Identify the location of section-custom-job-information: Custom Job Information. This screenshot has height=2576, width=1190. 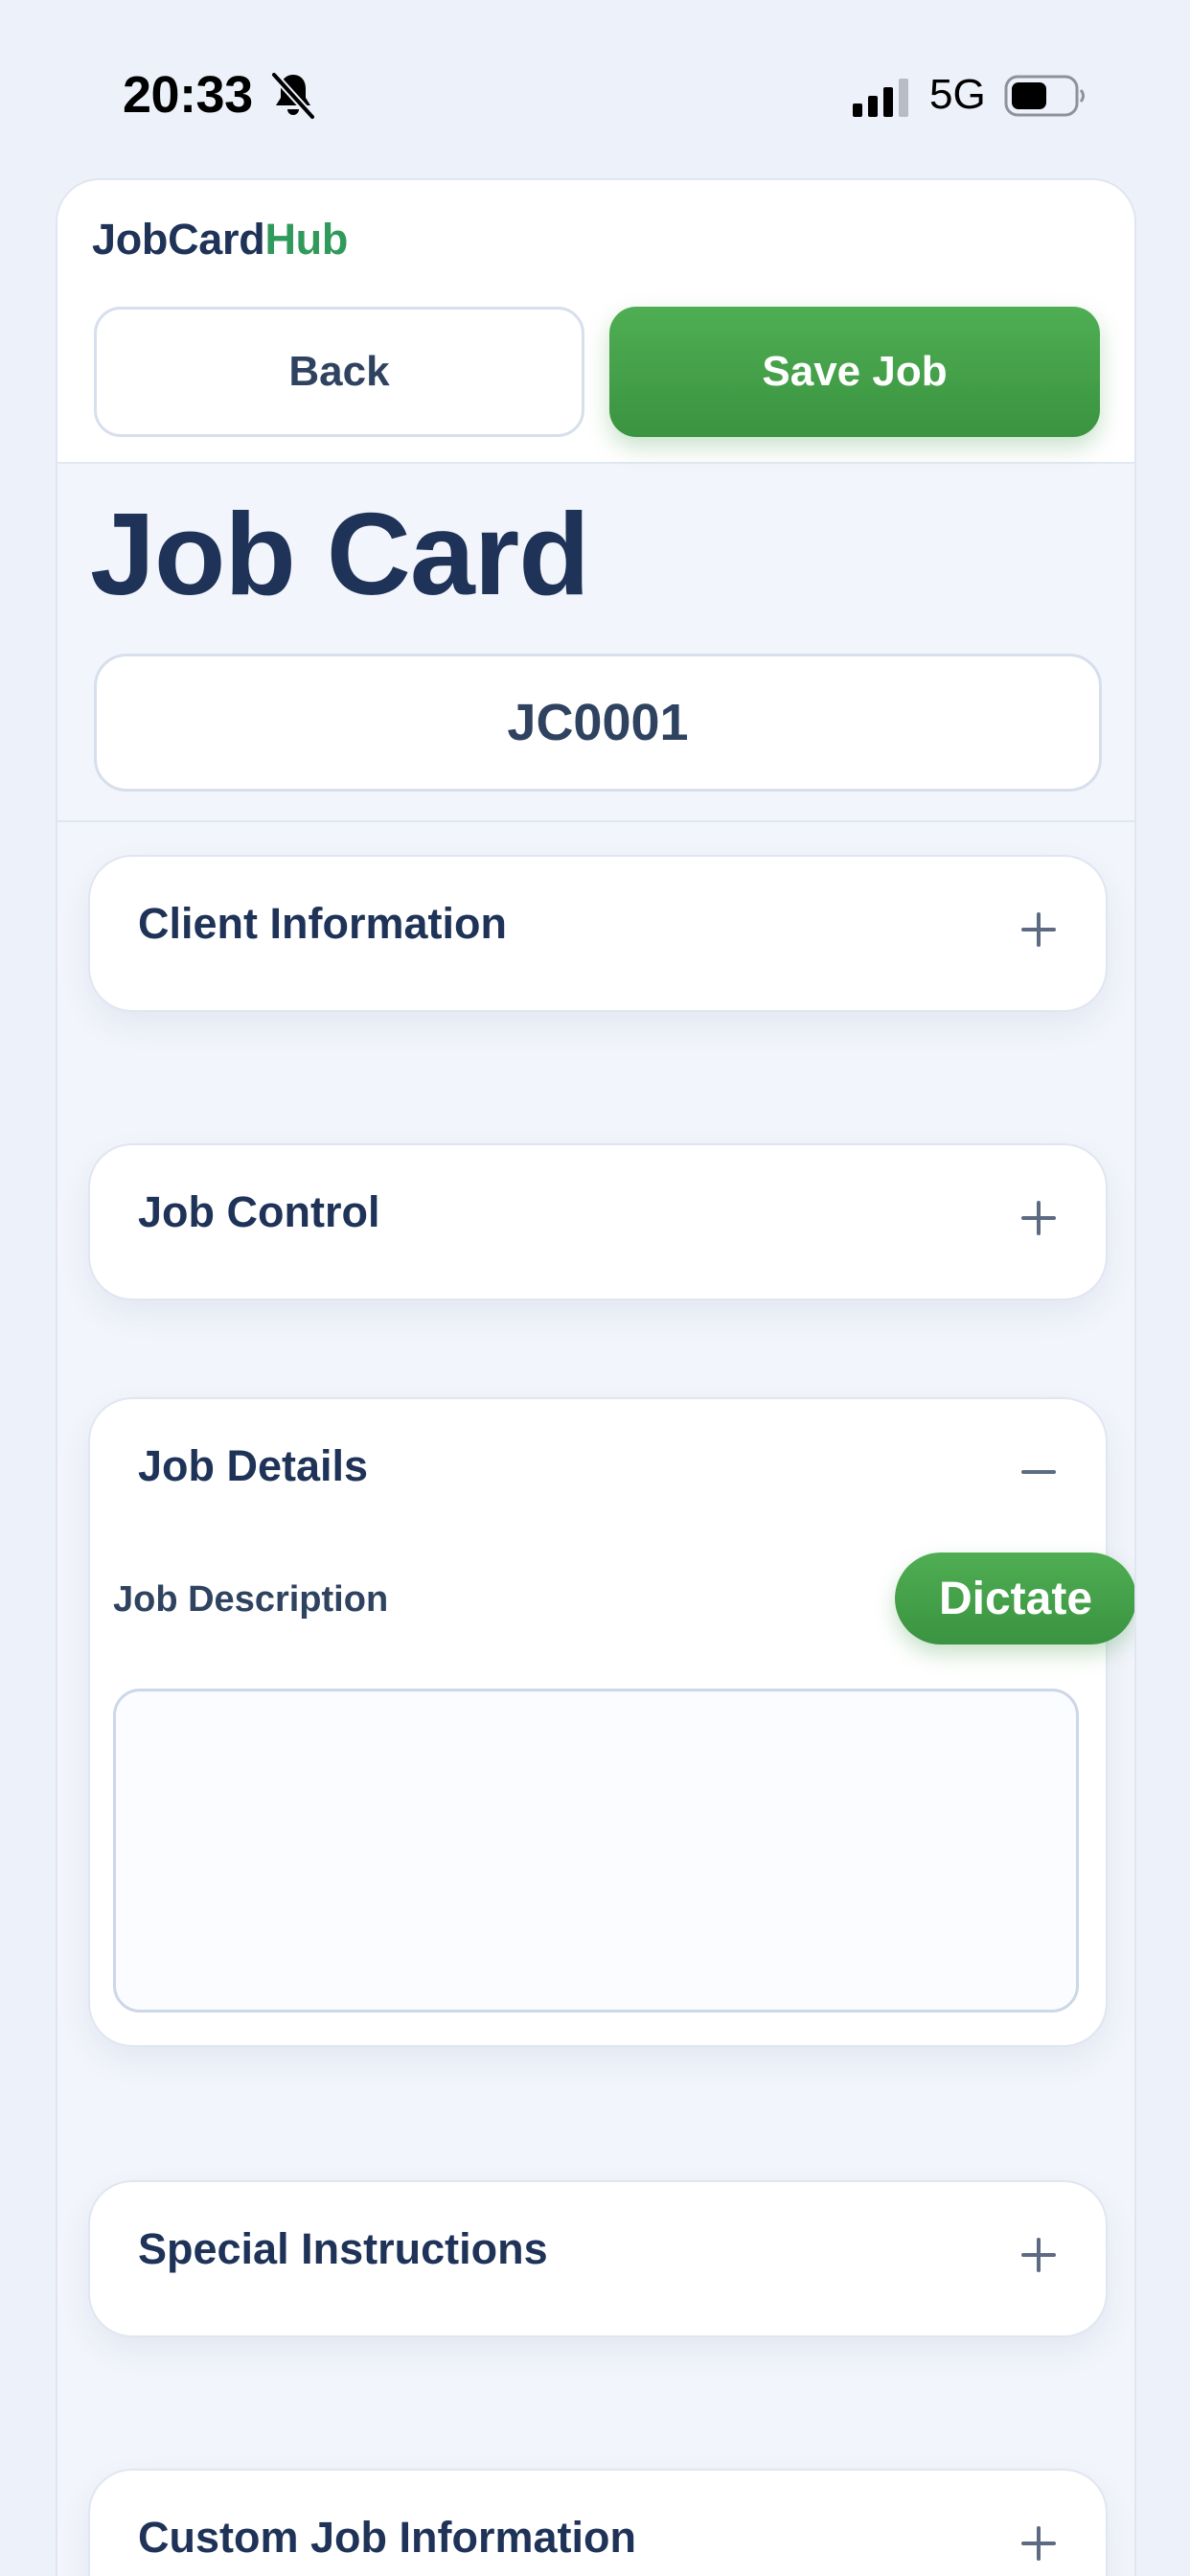
(598, 2522).